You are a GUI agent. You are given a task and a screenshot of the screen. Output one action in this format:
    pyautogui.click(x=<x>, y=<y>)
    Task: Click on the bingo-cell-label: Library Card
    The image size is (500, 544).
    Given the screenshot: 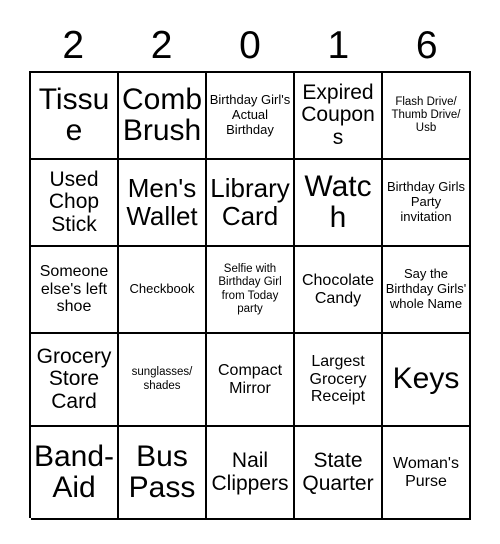 What is the action you would take?
    pyautogui.click(x=250, y=202)
    